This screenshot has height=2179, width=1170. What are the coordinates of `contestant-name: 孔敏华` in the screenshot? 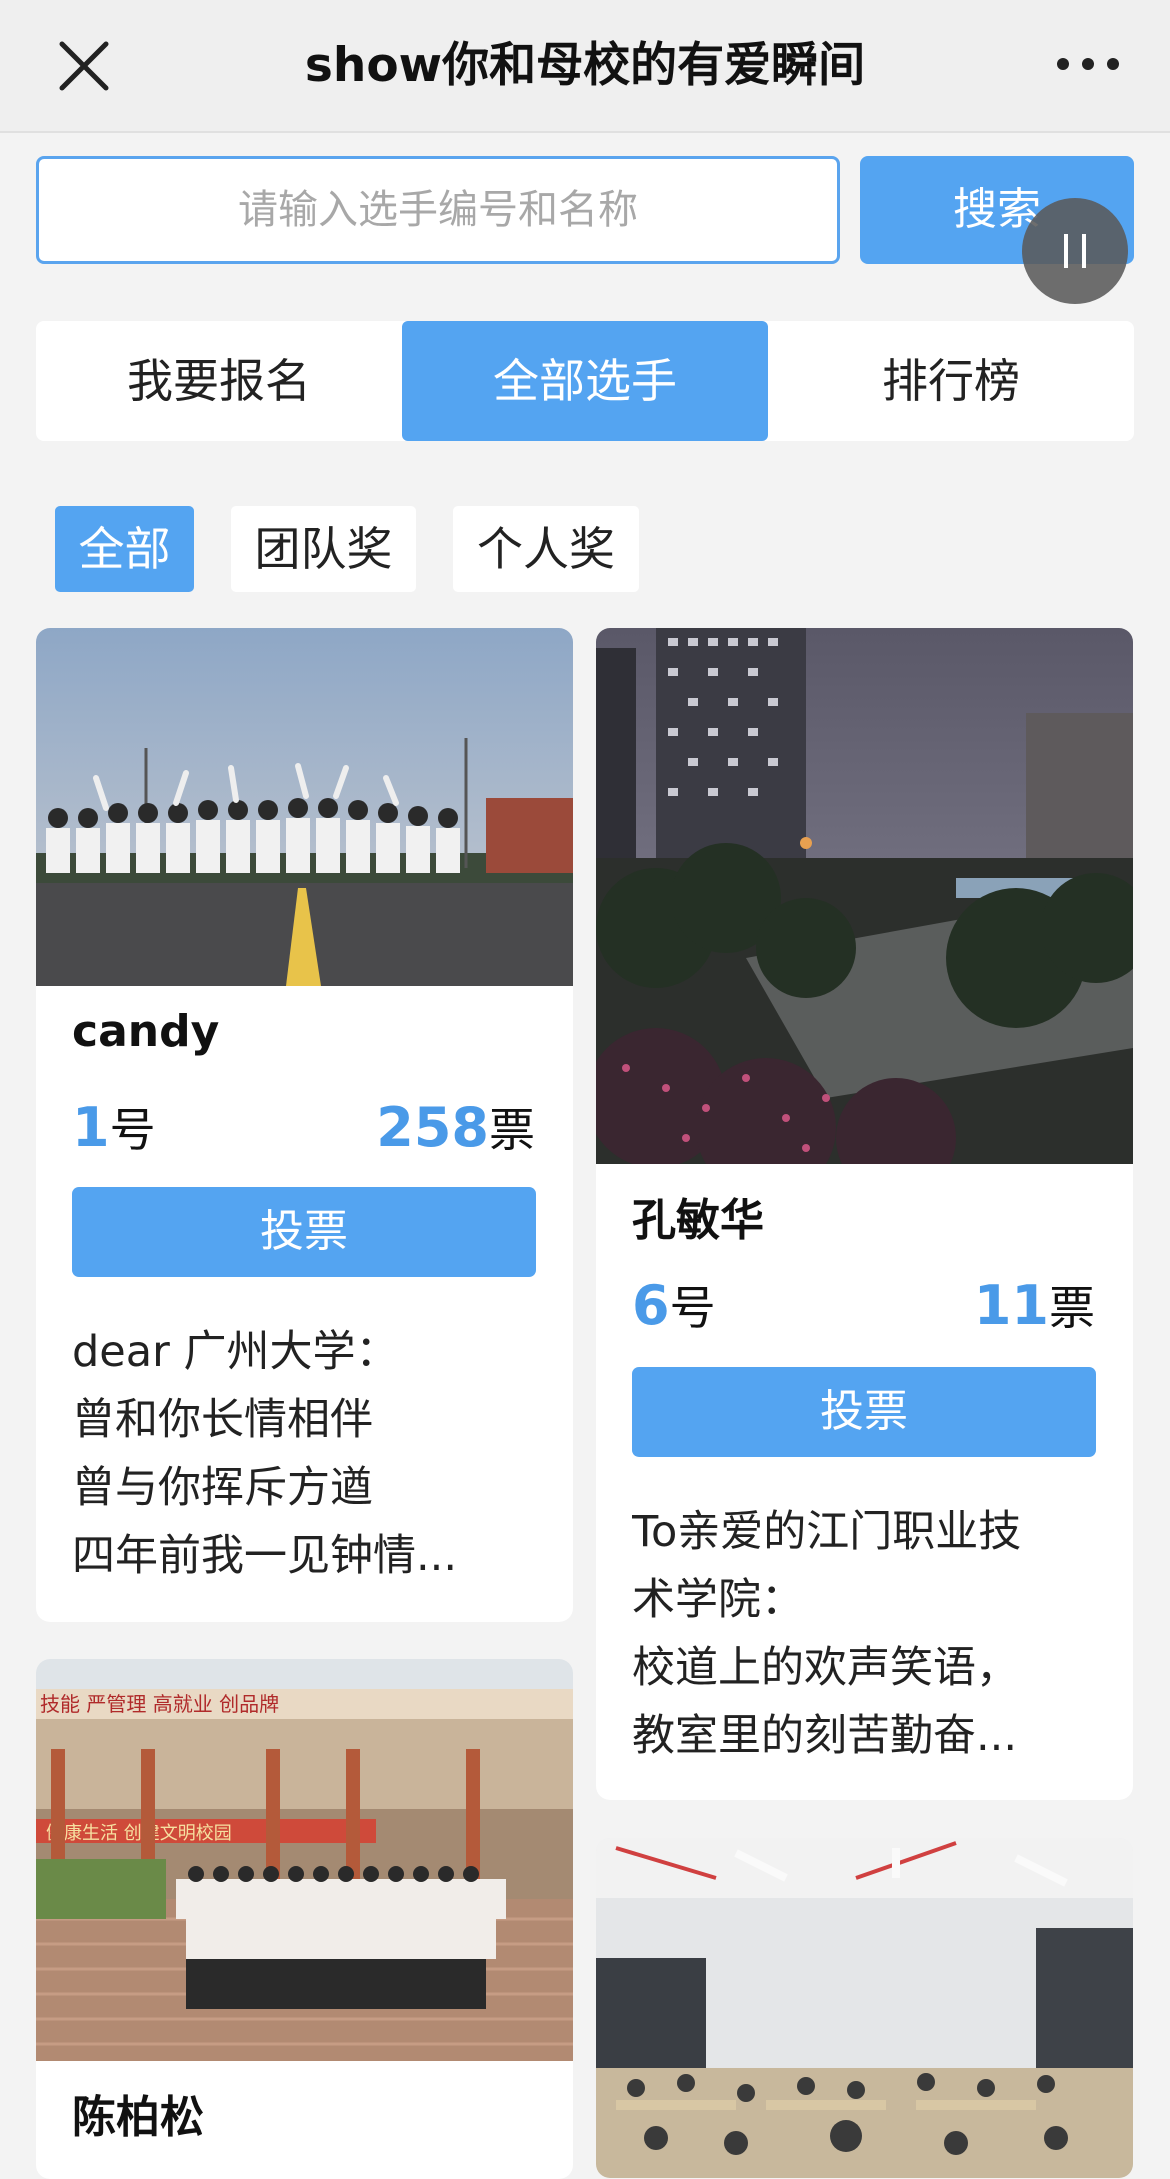 It's located at (698, 1220).